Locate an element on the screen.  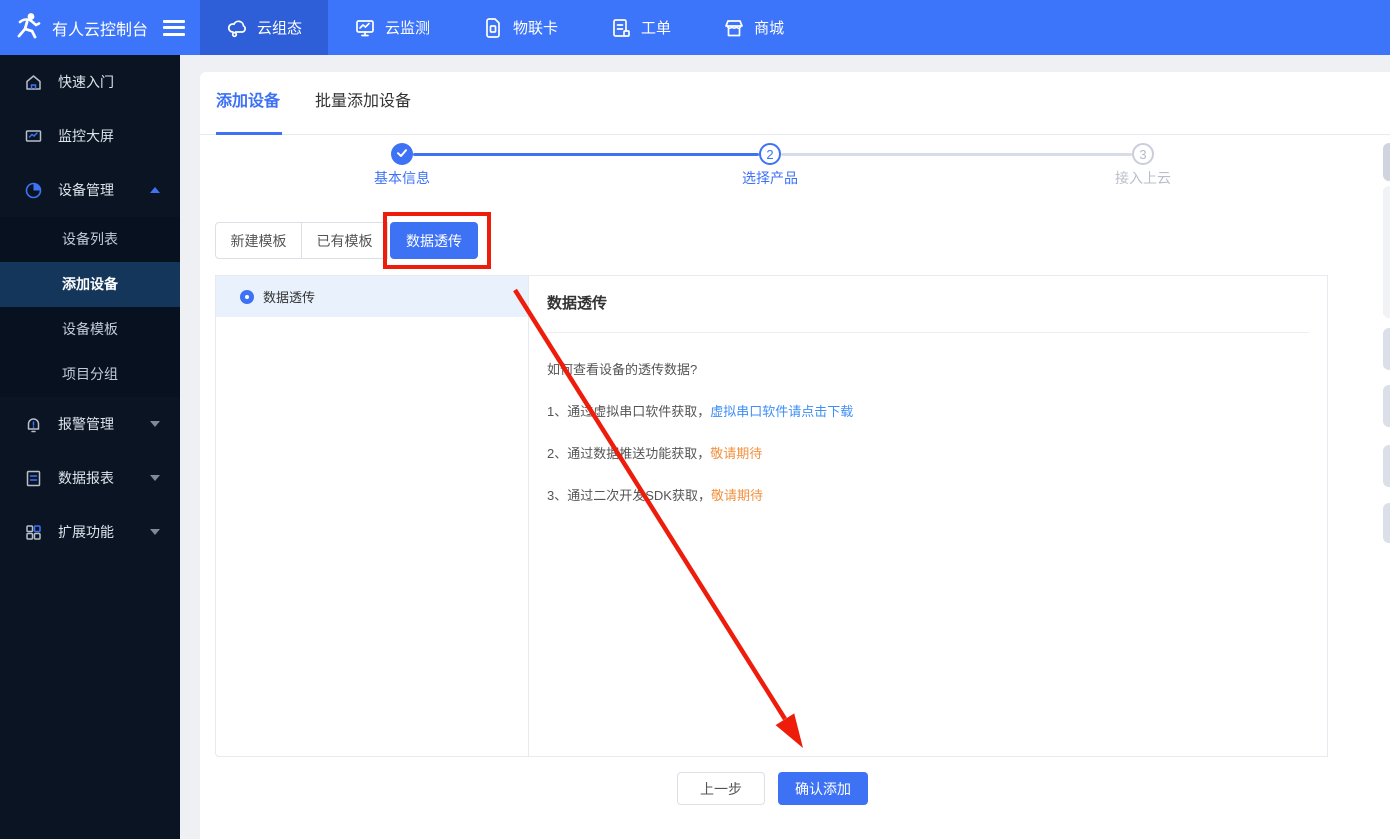
sidebar-item-device-template: 设备模板 is located at coordinates (90, 329).